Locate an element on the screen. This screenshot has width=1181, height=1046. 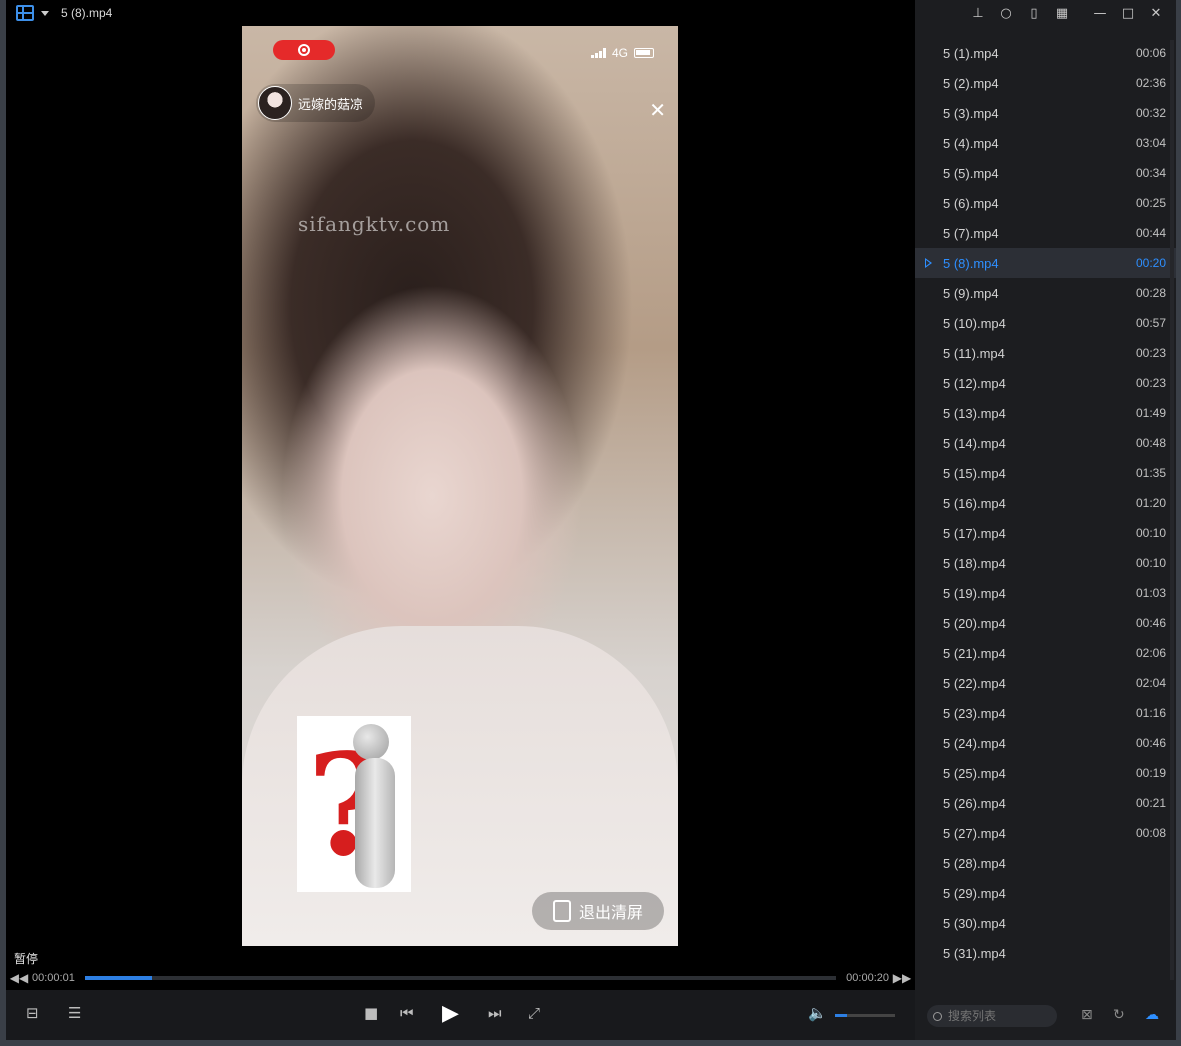
playlist-item: 5 (18).mp4 00:10 is located at coordinates (1045, 563).